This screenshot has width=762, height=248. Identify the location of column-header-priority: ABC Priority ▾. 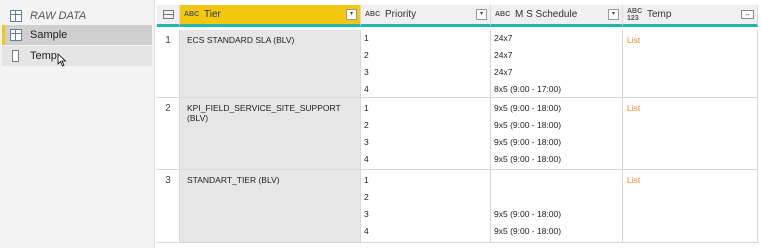
(426, 16).